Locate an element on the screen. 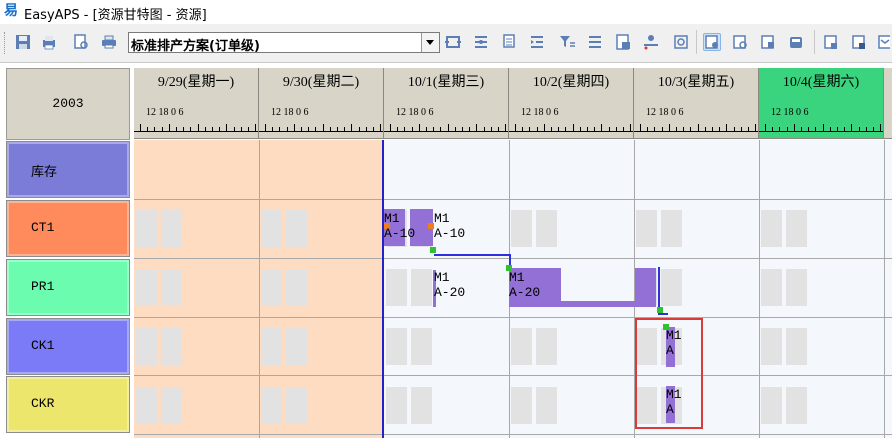 This screenshot has width=892, height=438. view-b-icon is located at coordinates (740, 42).